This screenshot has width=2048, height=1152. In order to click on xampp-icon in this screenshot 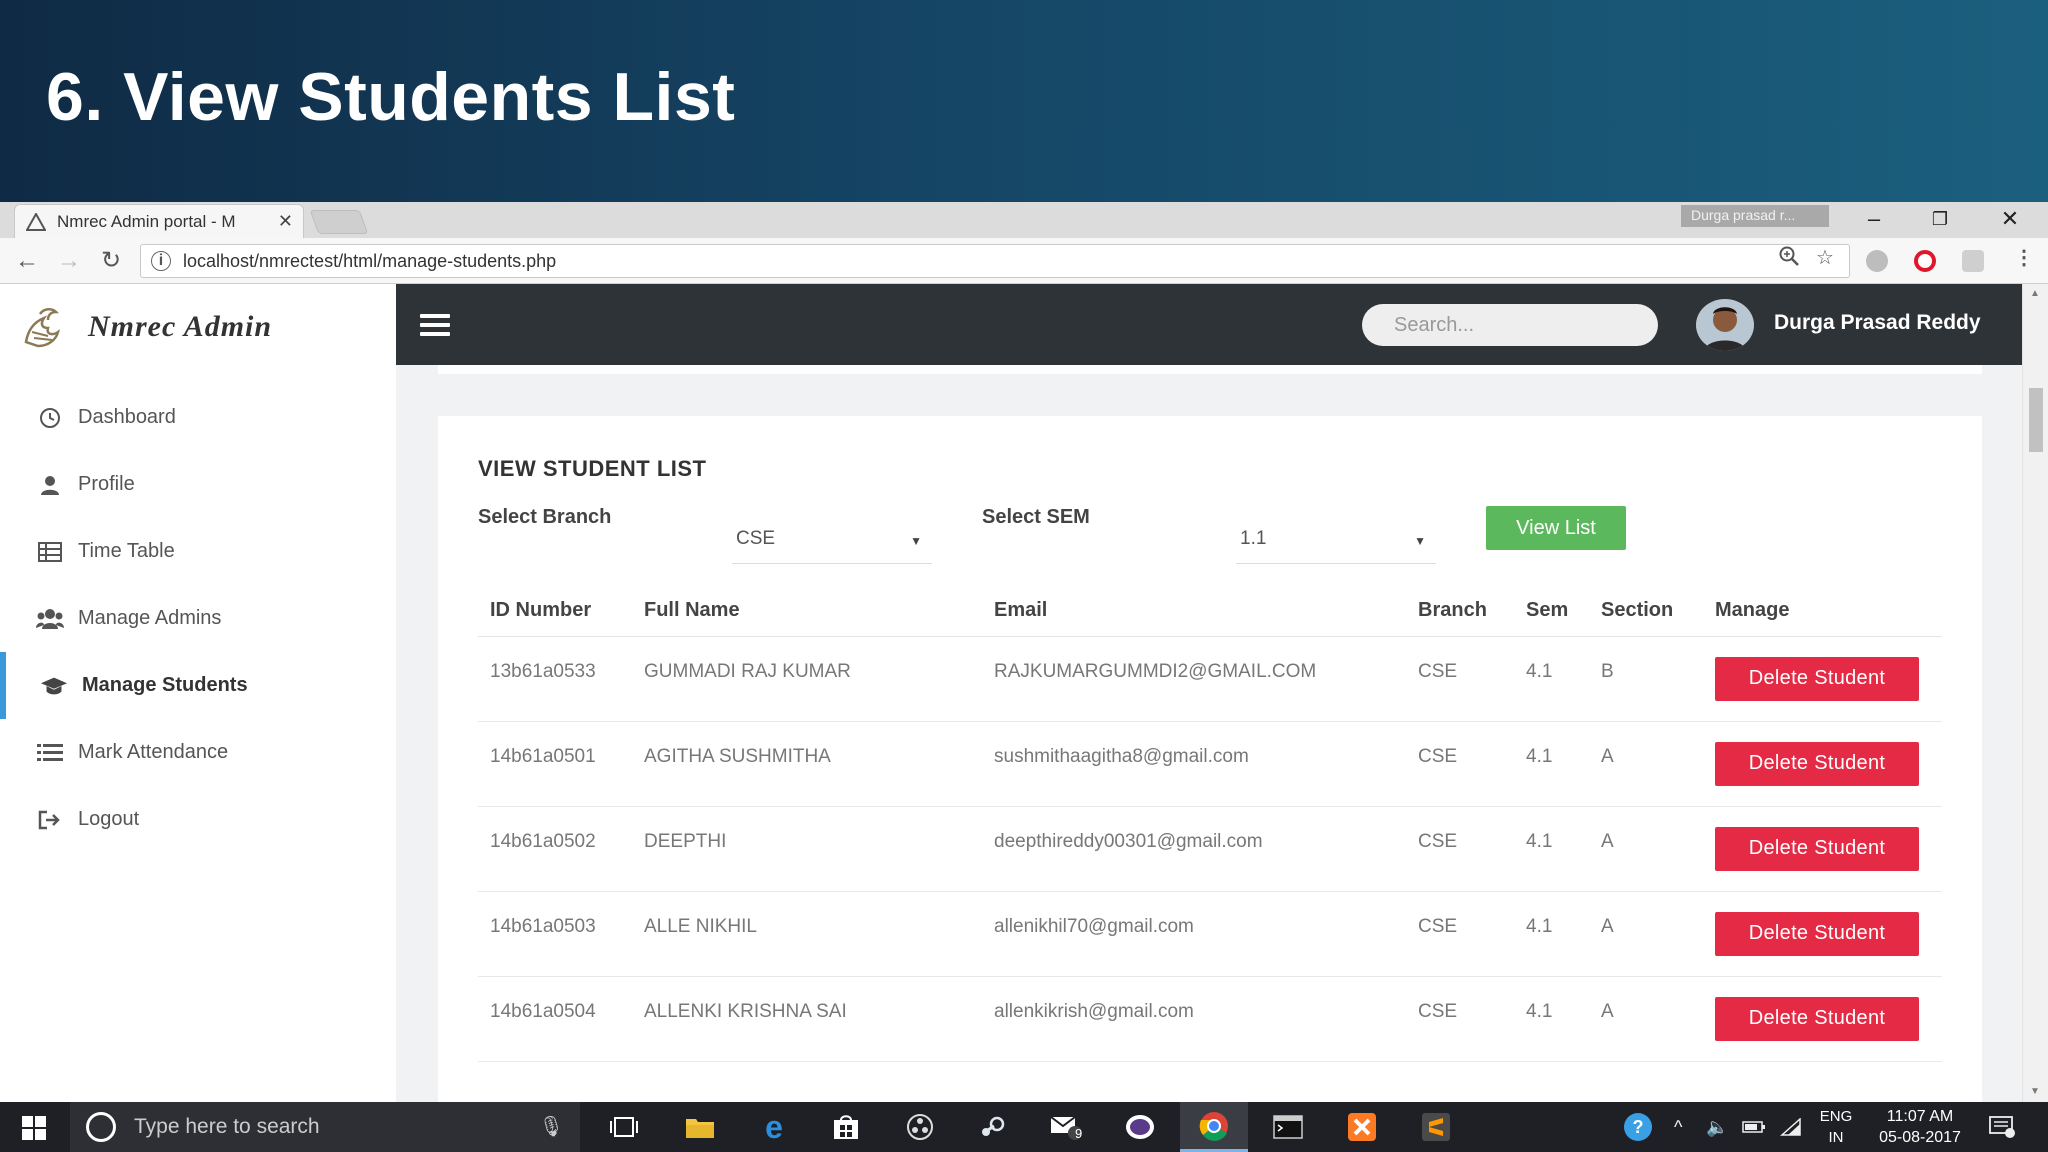, I will do `click(1362, 1127)`.